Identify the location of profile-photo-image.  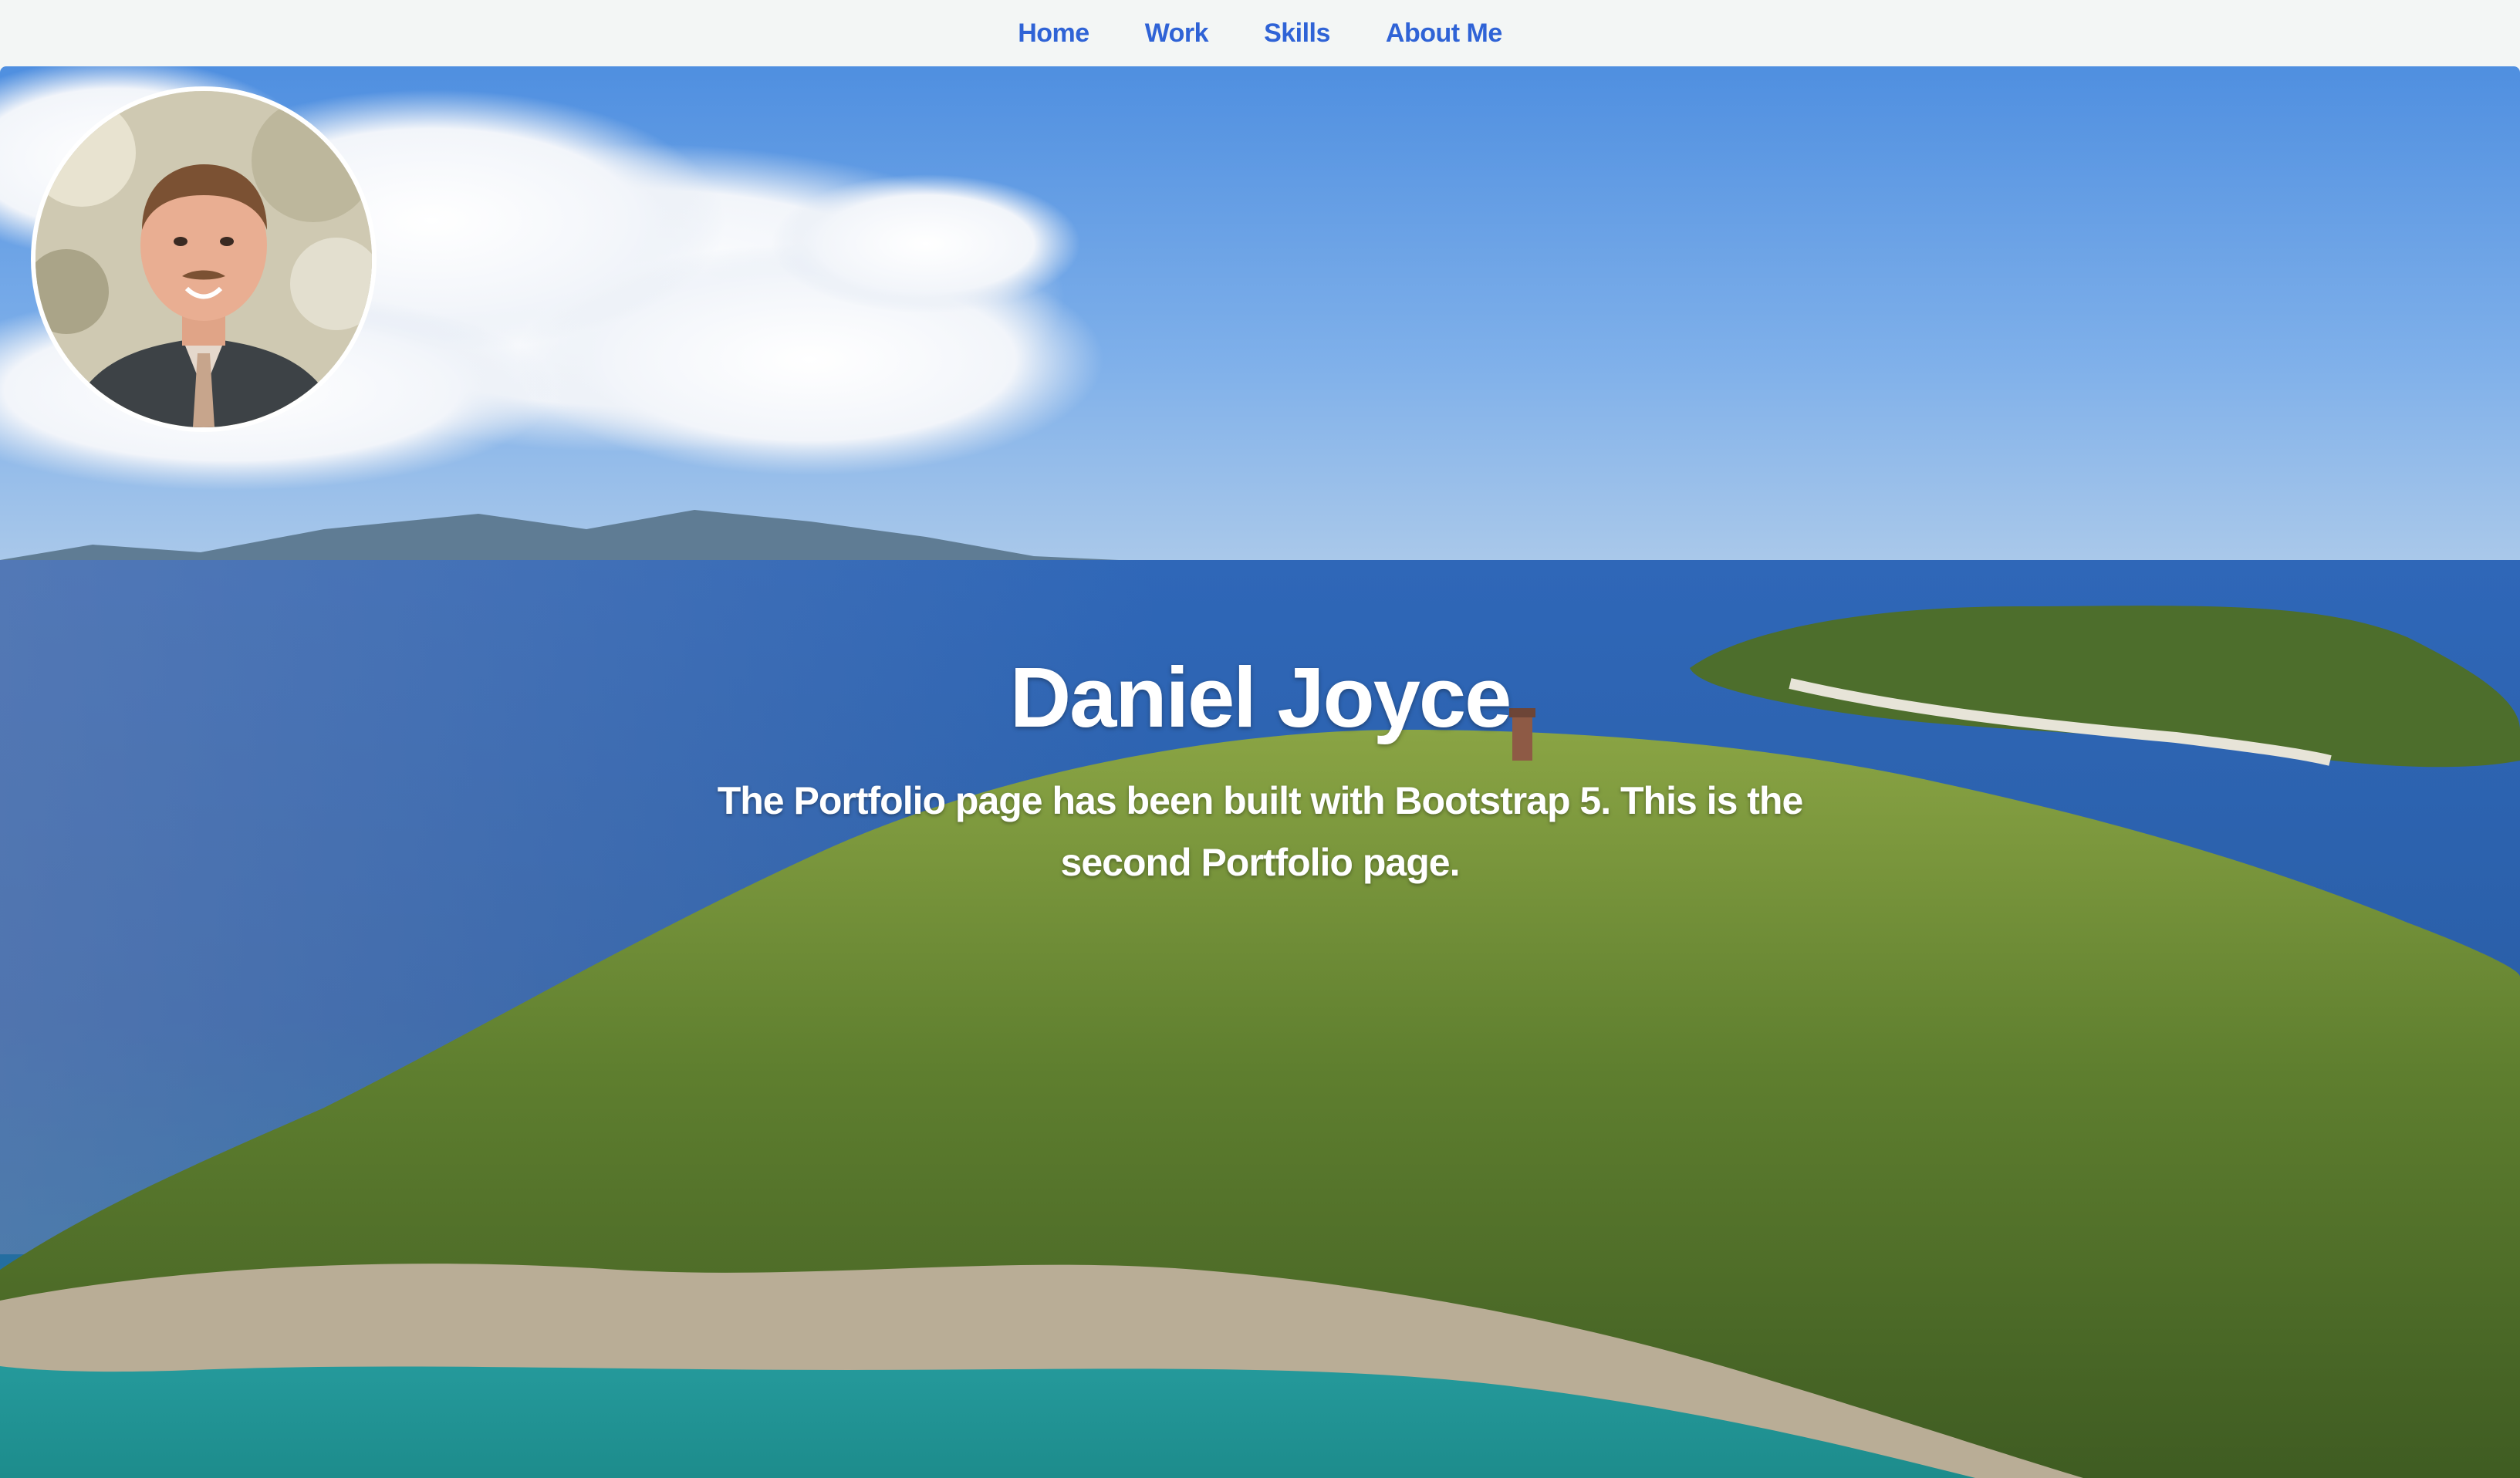
(203, 259).